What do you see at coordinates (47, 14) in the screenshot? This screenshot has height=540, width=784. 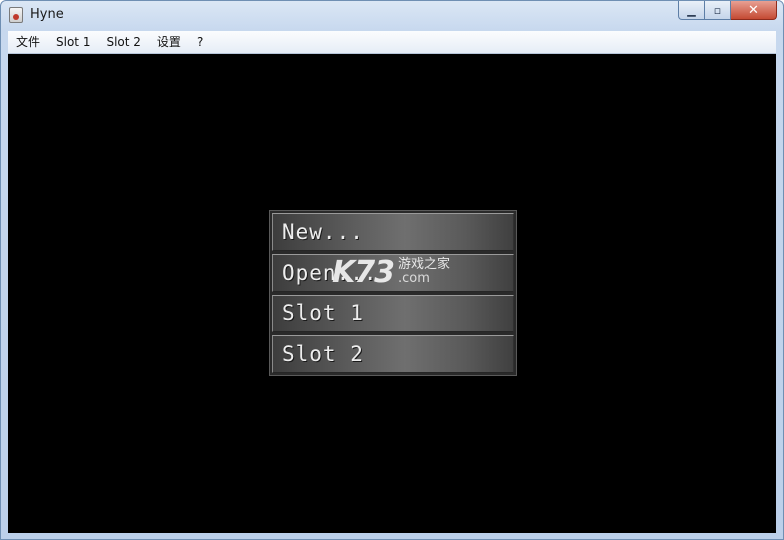 I see `window-title: Hyne` at bounding box center [47, 14].